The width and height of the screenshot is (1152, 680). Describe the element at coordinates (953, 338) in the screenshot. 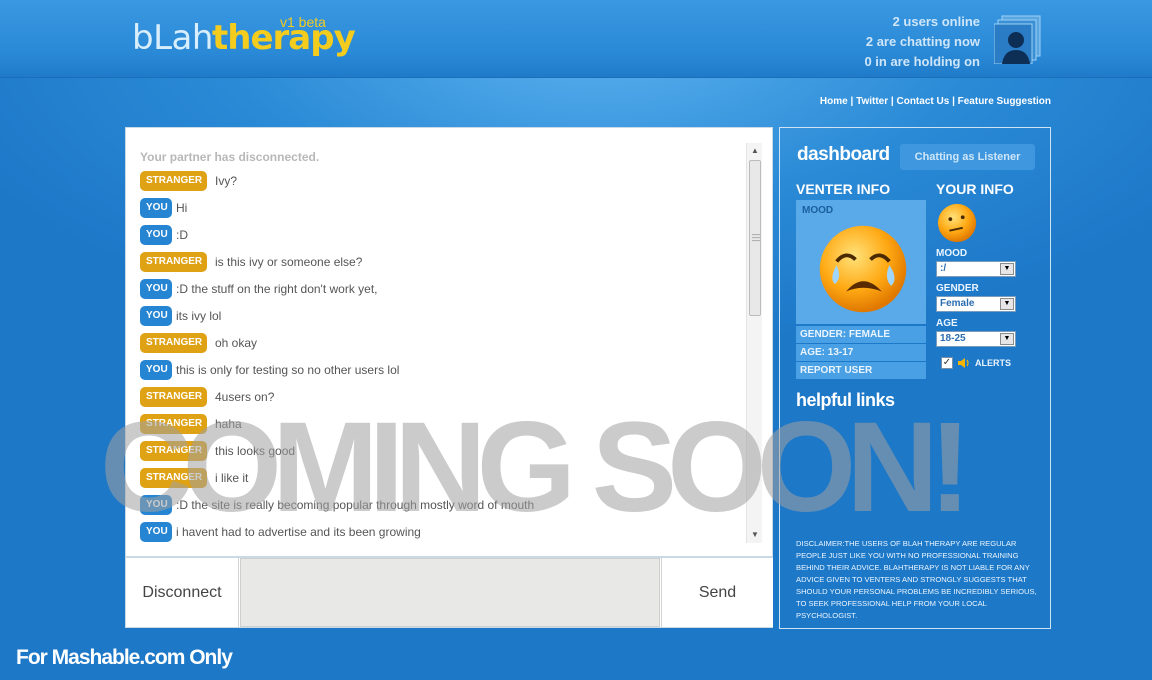

I see `age-value: 18-25` at that location.